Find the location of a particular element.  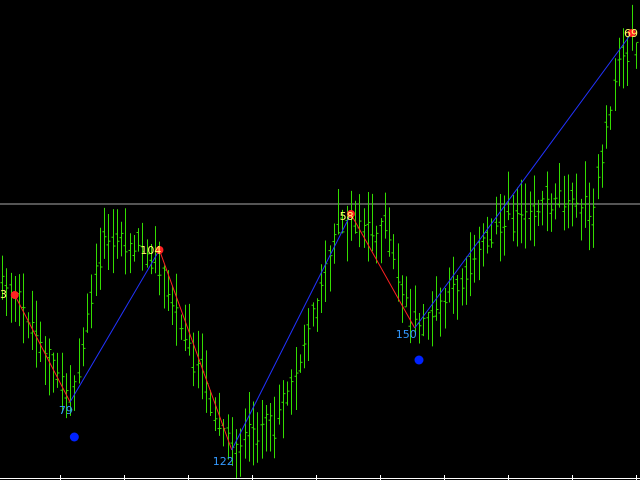

trough-label: 122 is located at coordinates (223, 461).